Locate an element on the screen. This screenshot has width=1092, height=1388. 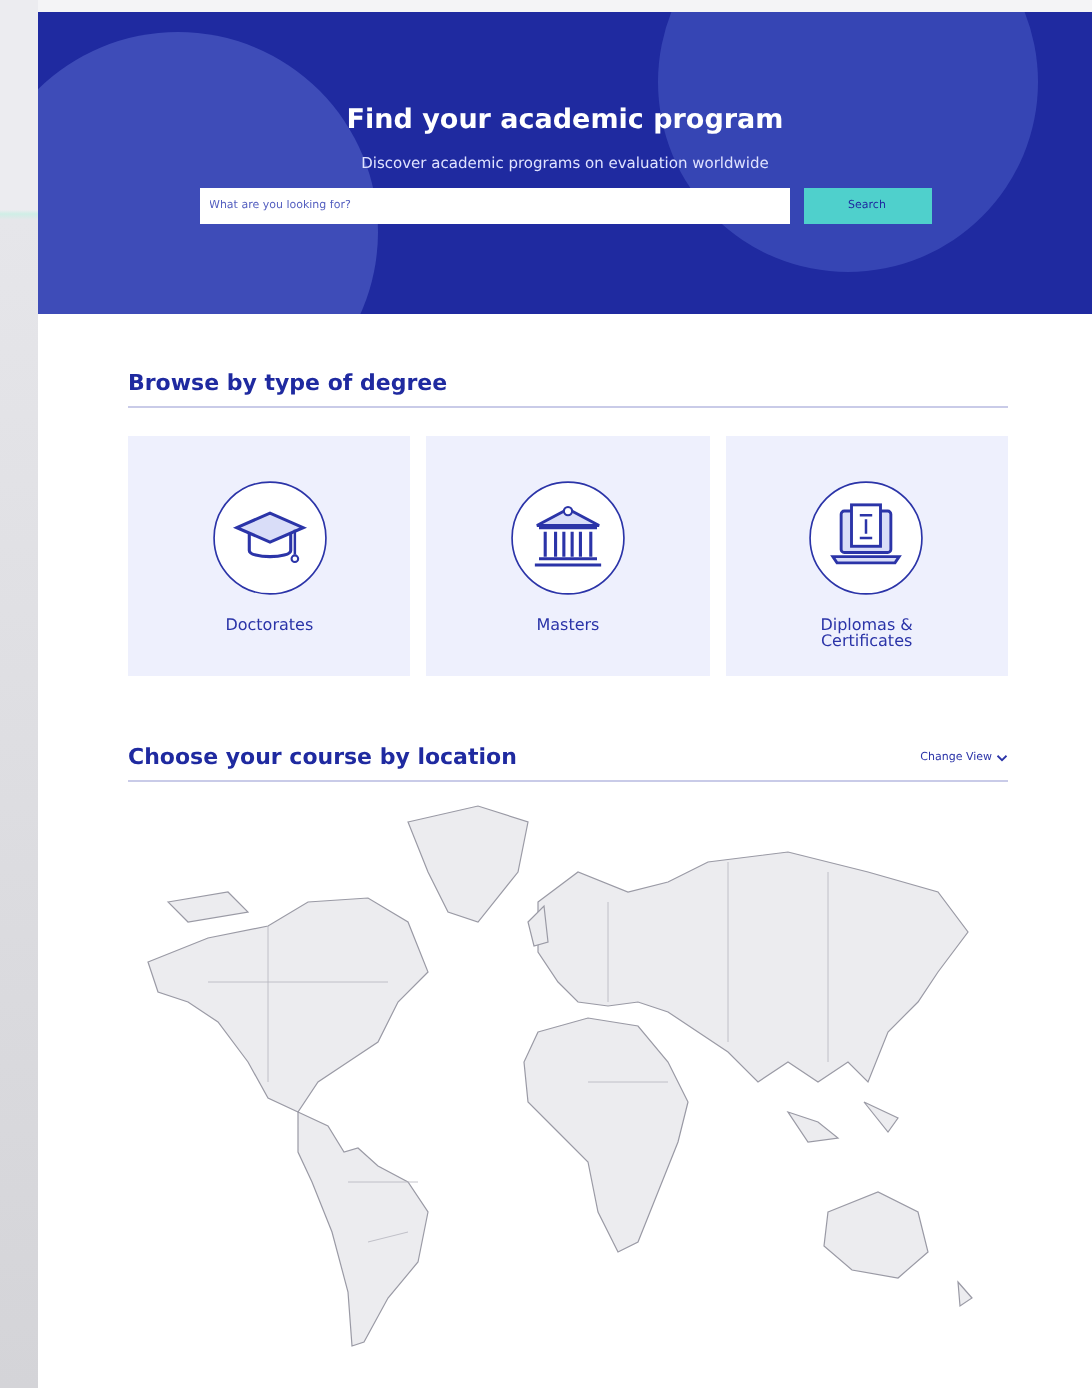
section-title: Choose your course by location is located at coordinates (322, 757).